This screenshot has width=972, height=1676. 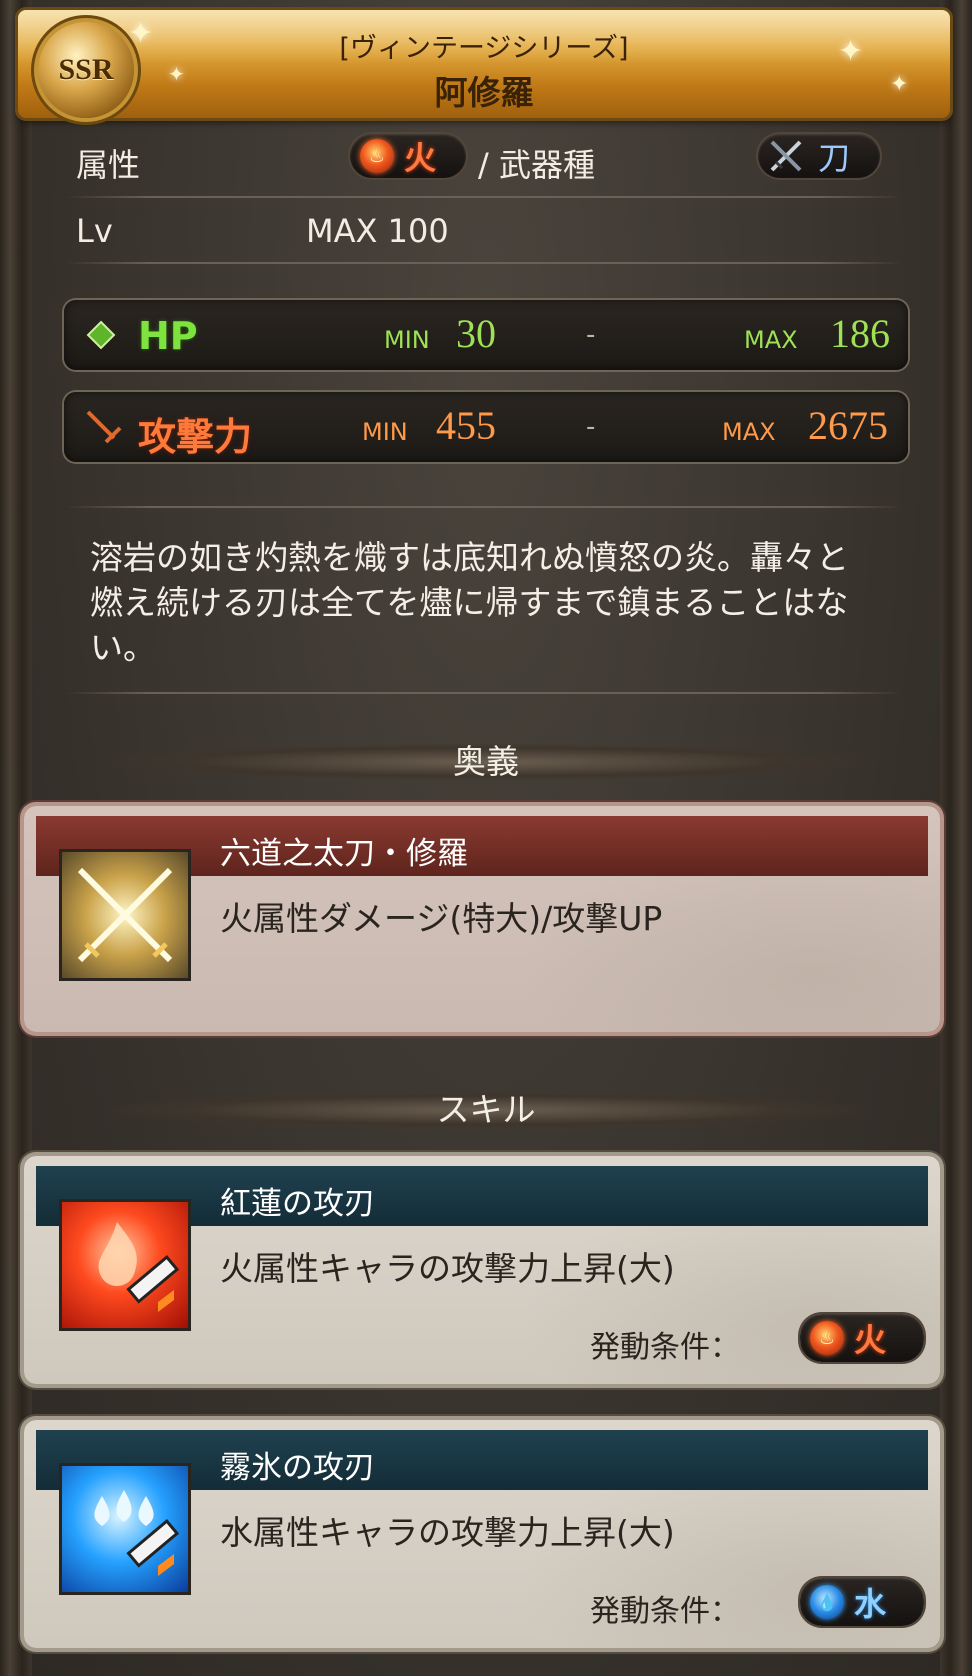 I want to click on attack-min-value: 455, so click(x=466, y=425).